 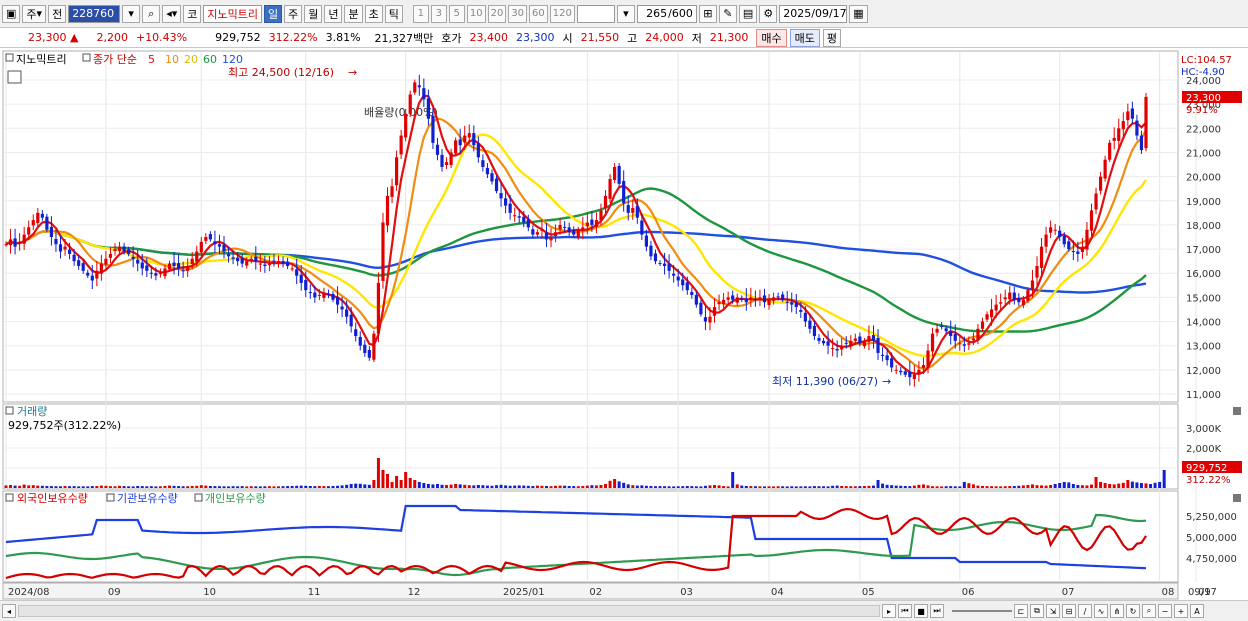 What do you see at coordinates (1117, 611) in the screenshot?
I see `magnet-icon: ⋔` at bounding box center [1117, 611].